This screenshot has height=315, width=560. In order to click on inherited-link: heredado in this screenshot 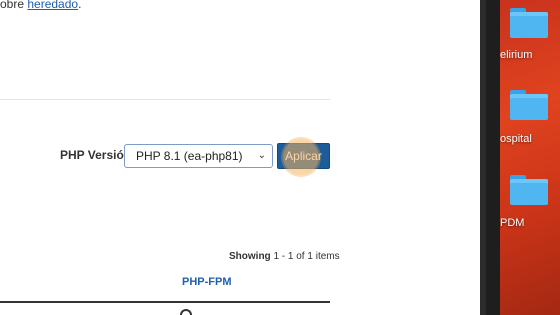, I will do `click(52, 5)`.